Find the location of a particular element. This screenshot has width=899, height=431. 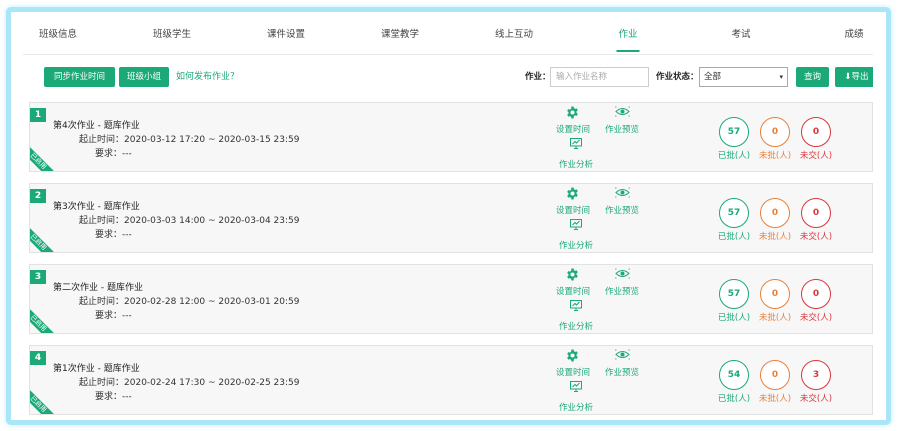

assignment-title: 第4次作业 - 题库作业 is located at coordinates (96, 124).